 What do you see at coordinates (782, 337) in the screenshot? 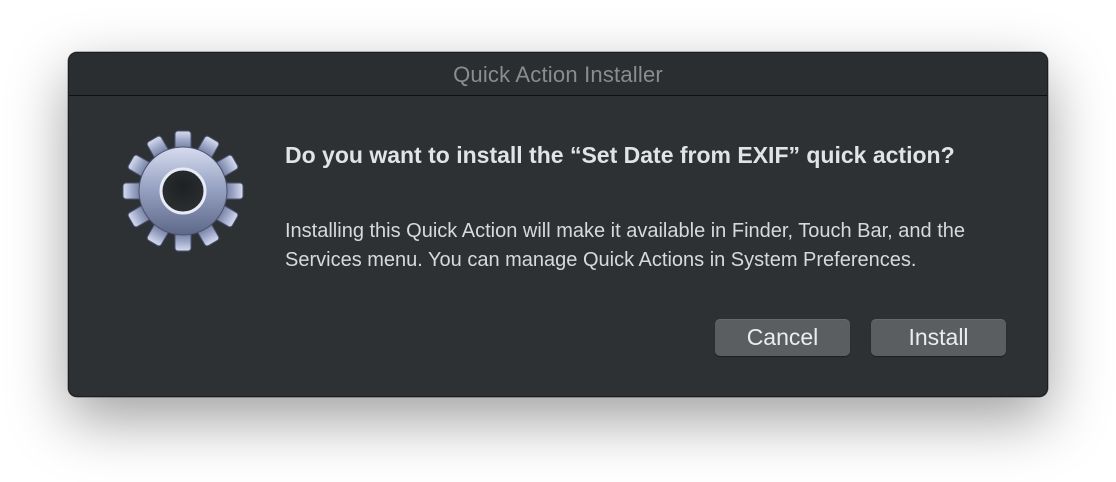
I see `cancel-button: Cancel` at bounding box center [782, 337].